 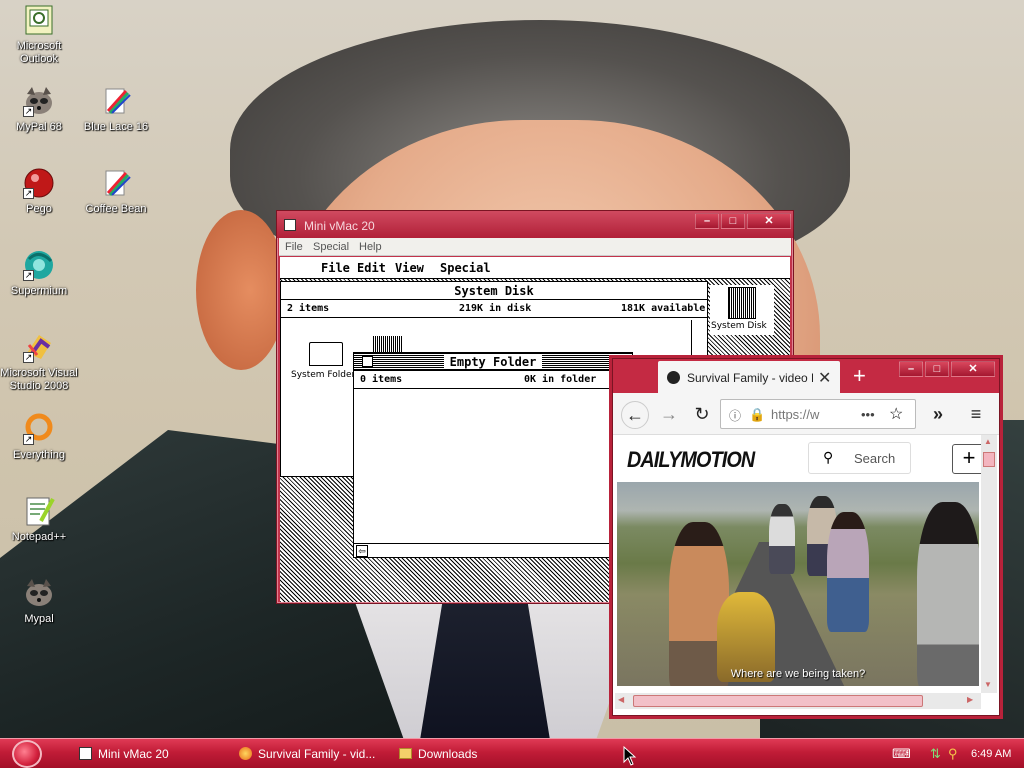 What do you see at coordinates (39, 347) in the screenshot?
I see `visual-studio-icon: ↗` at bounding box center [39, 347].